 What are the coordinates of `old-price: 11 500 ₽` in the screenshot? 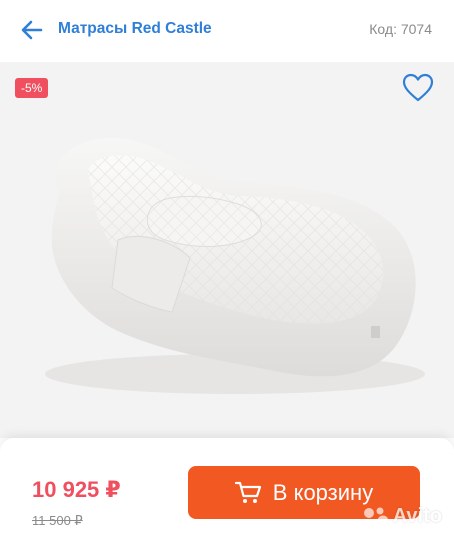 It's located at (57, 520).